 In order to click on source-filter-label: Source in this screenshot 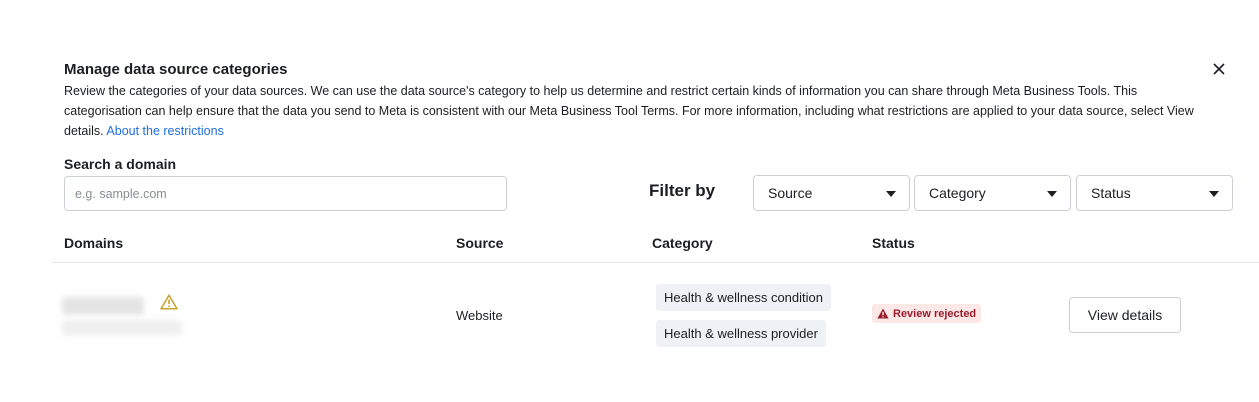, I will do `click(790, 193)`.